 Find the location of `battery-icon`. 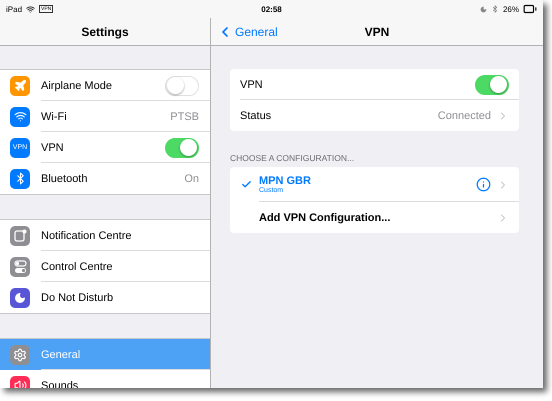

battery-icon is located at coordinates (530, 9).